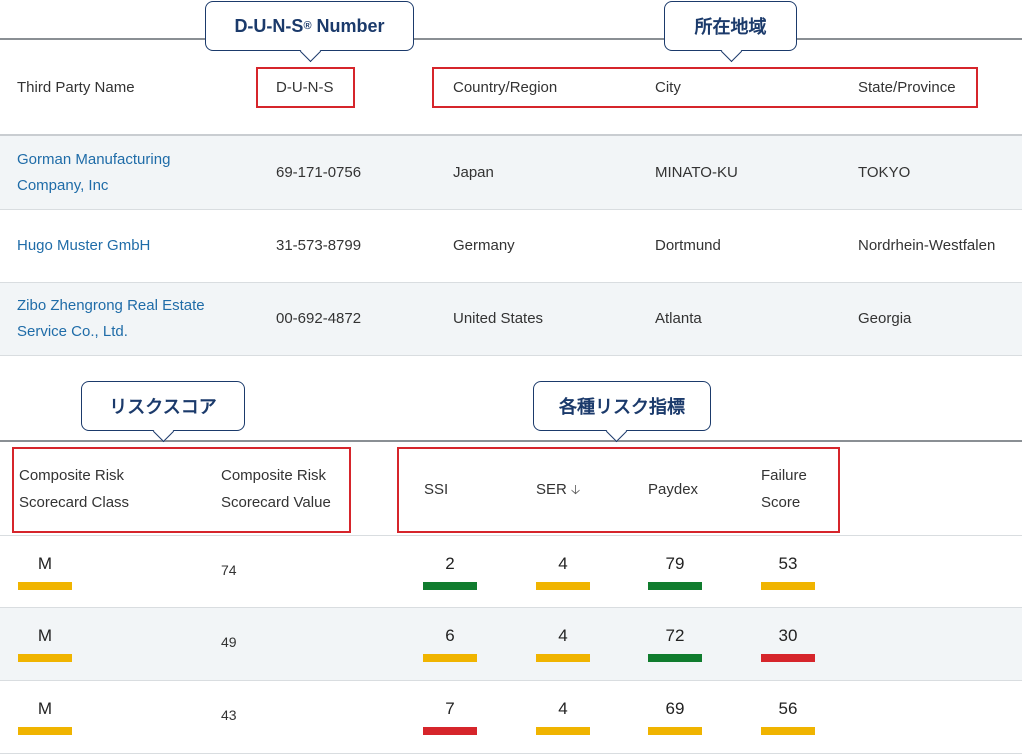 The image size is (1022, 754). Describe the element at coordinates (83, 246) in the screenshot. I see `third-party-name-link: Hugo Muster GmbH` at that location.